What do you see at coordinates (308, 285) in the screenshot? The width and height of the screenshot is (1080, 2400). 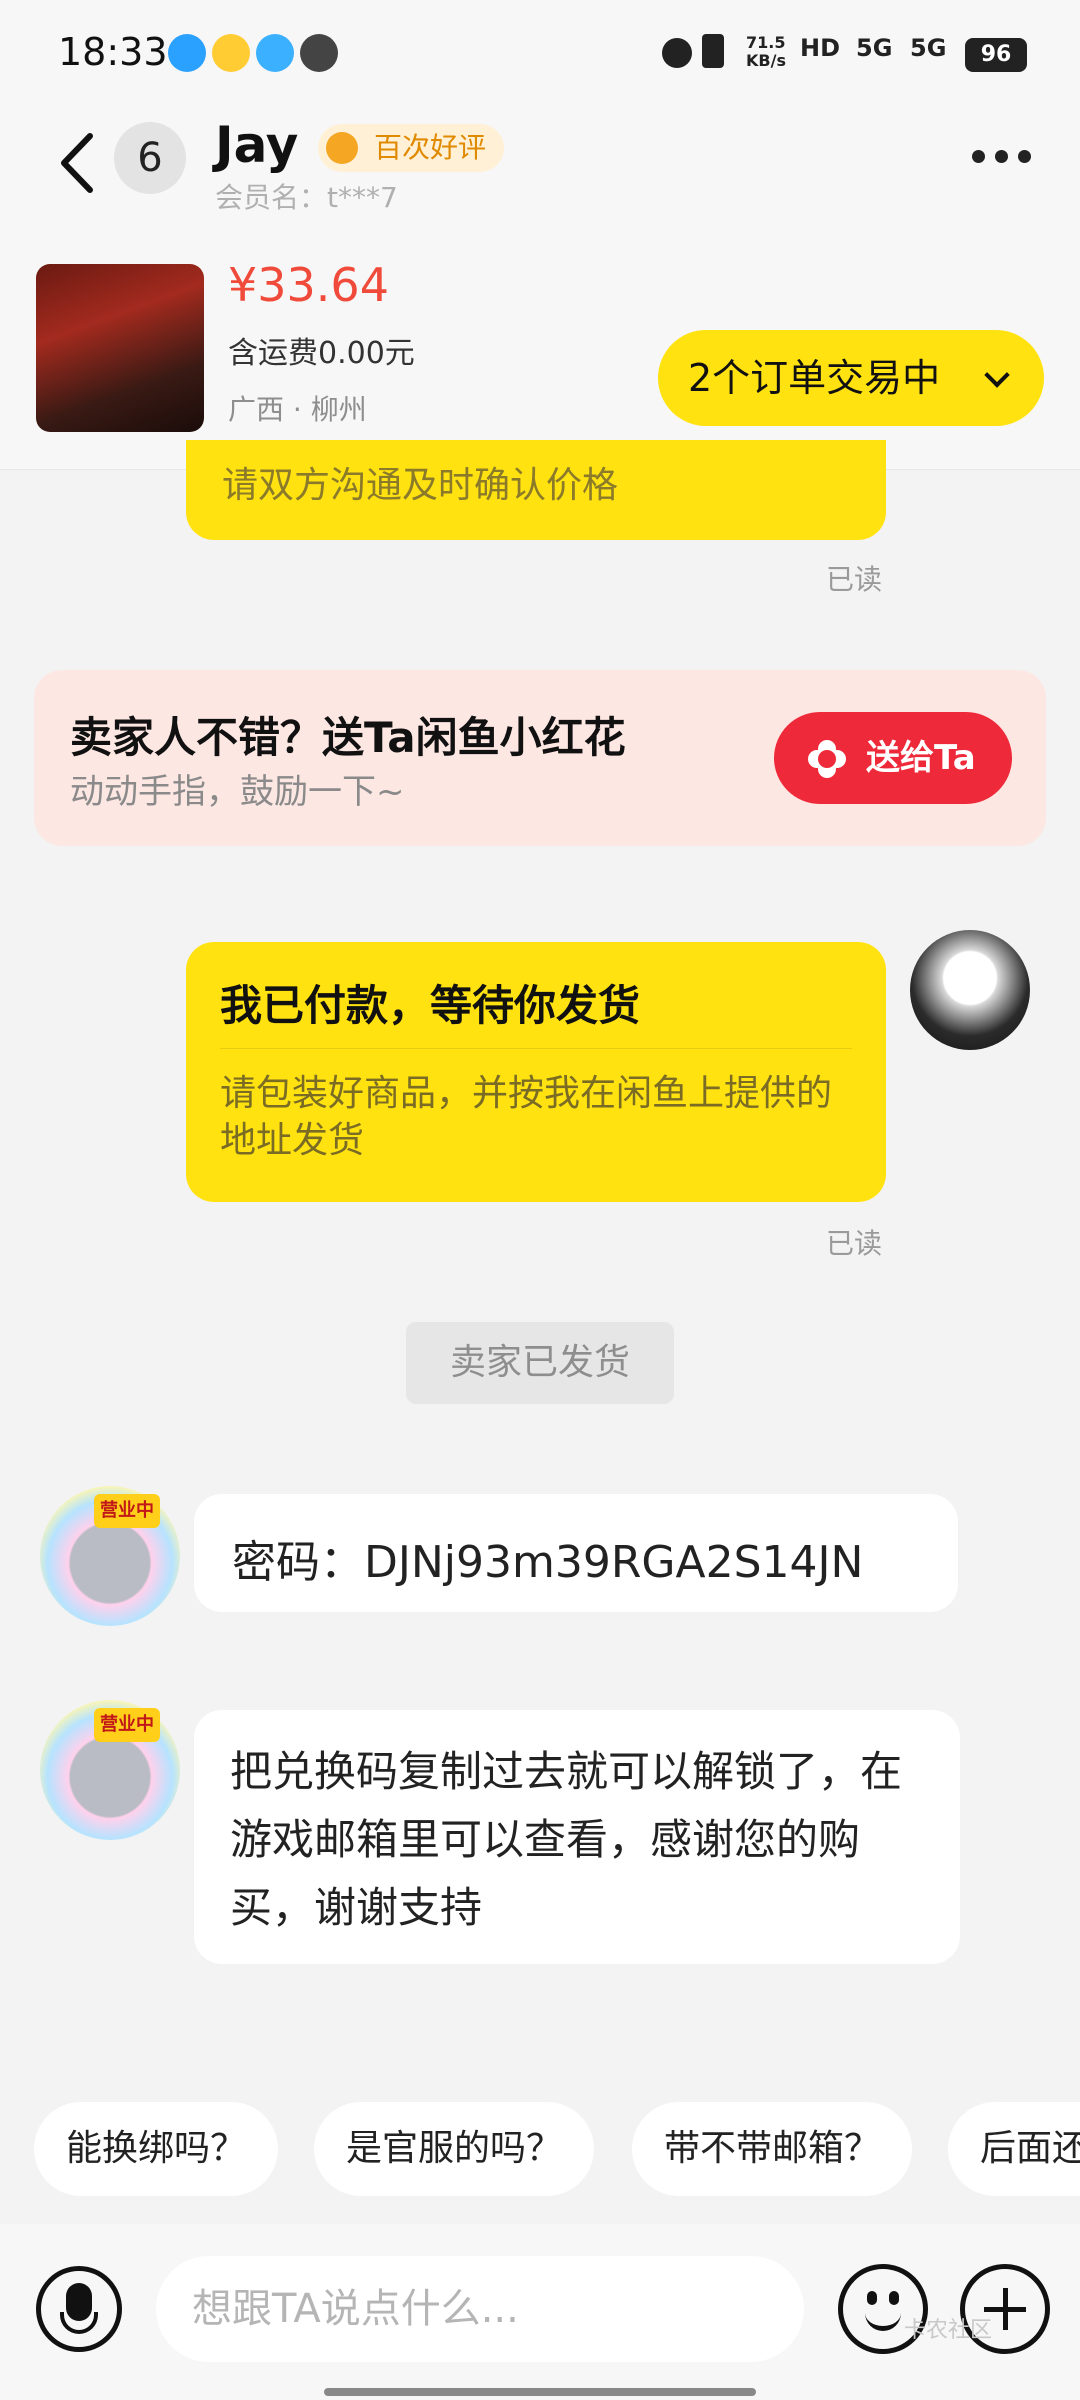 I see `product-price: ¥33.64` at bounding box center [308, 285].